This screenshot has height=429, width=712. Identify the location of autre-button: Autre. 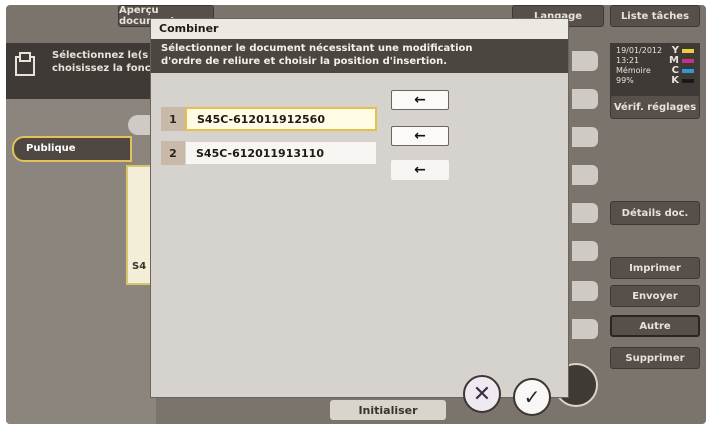
(655, 326).